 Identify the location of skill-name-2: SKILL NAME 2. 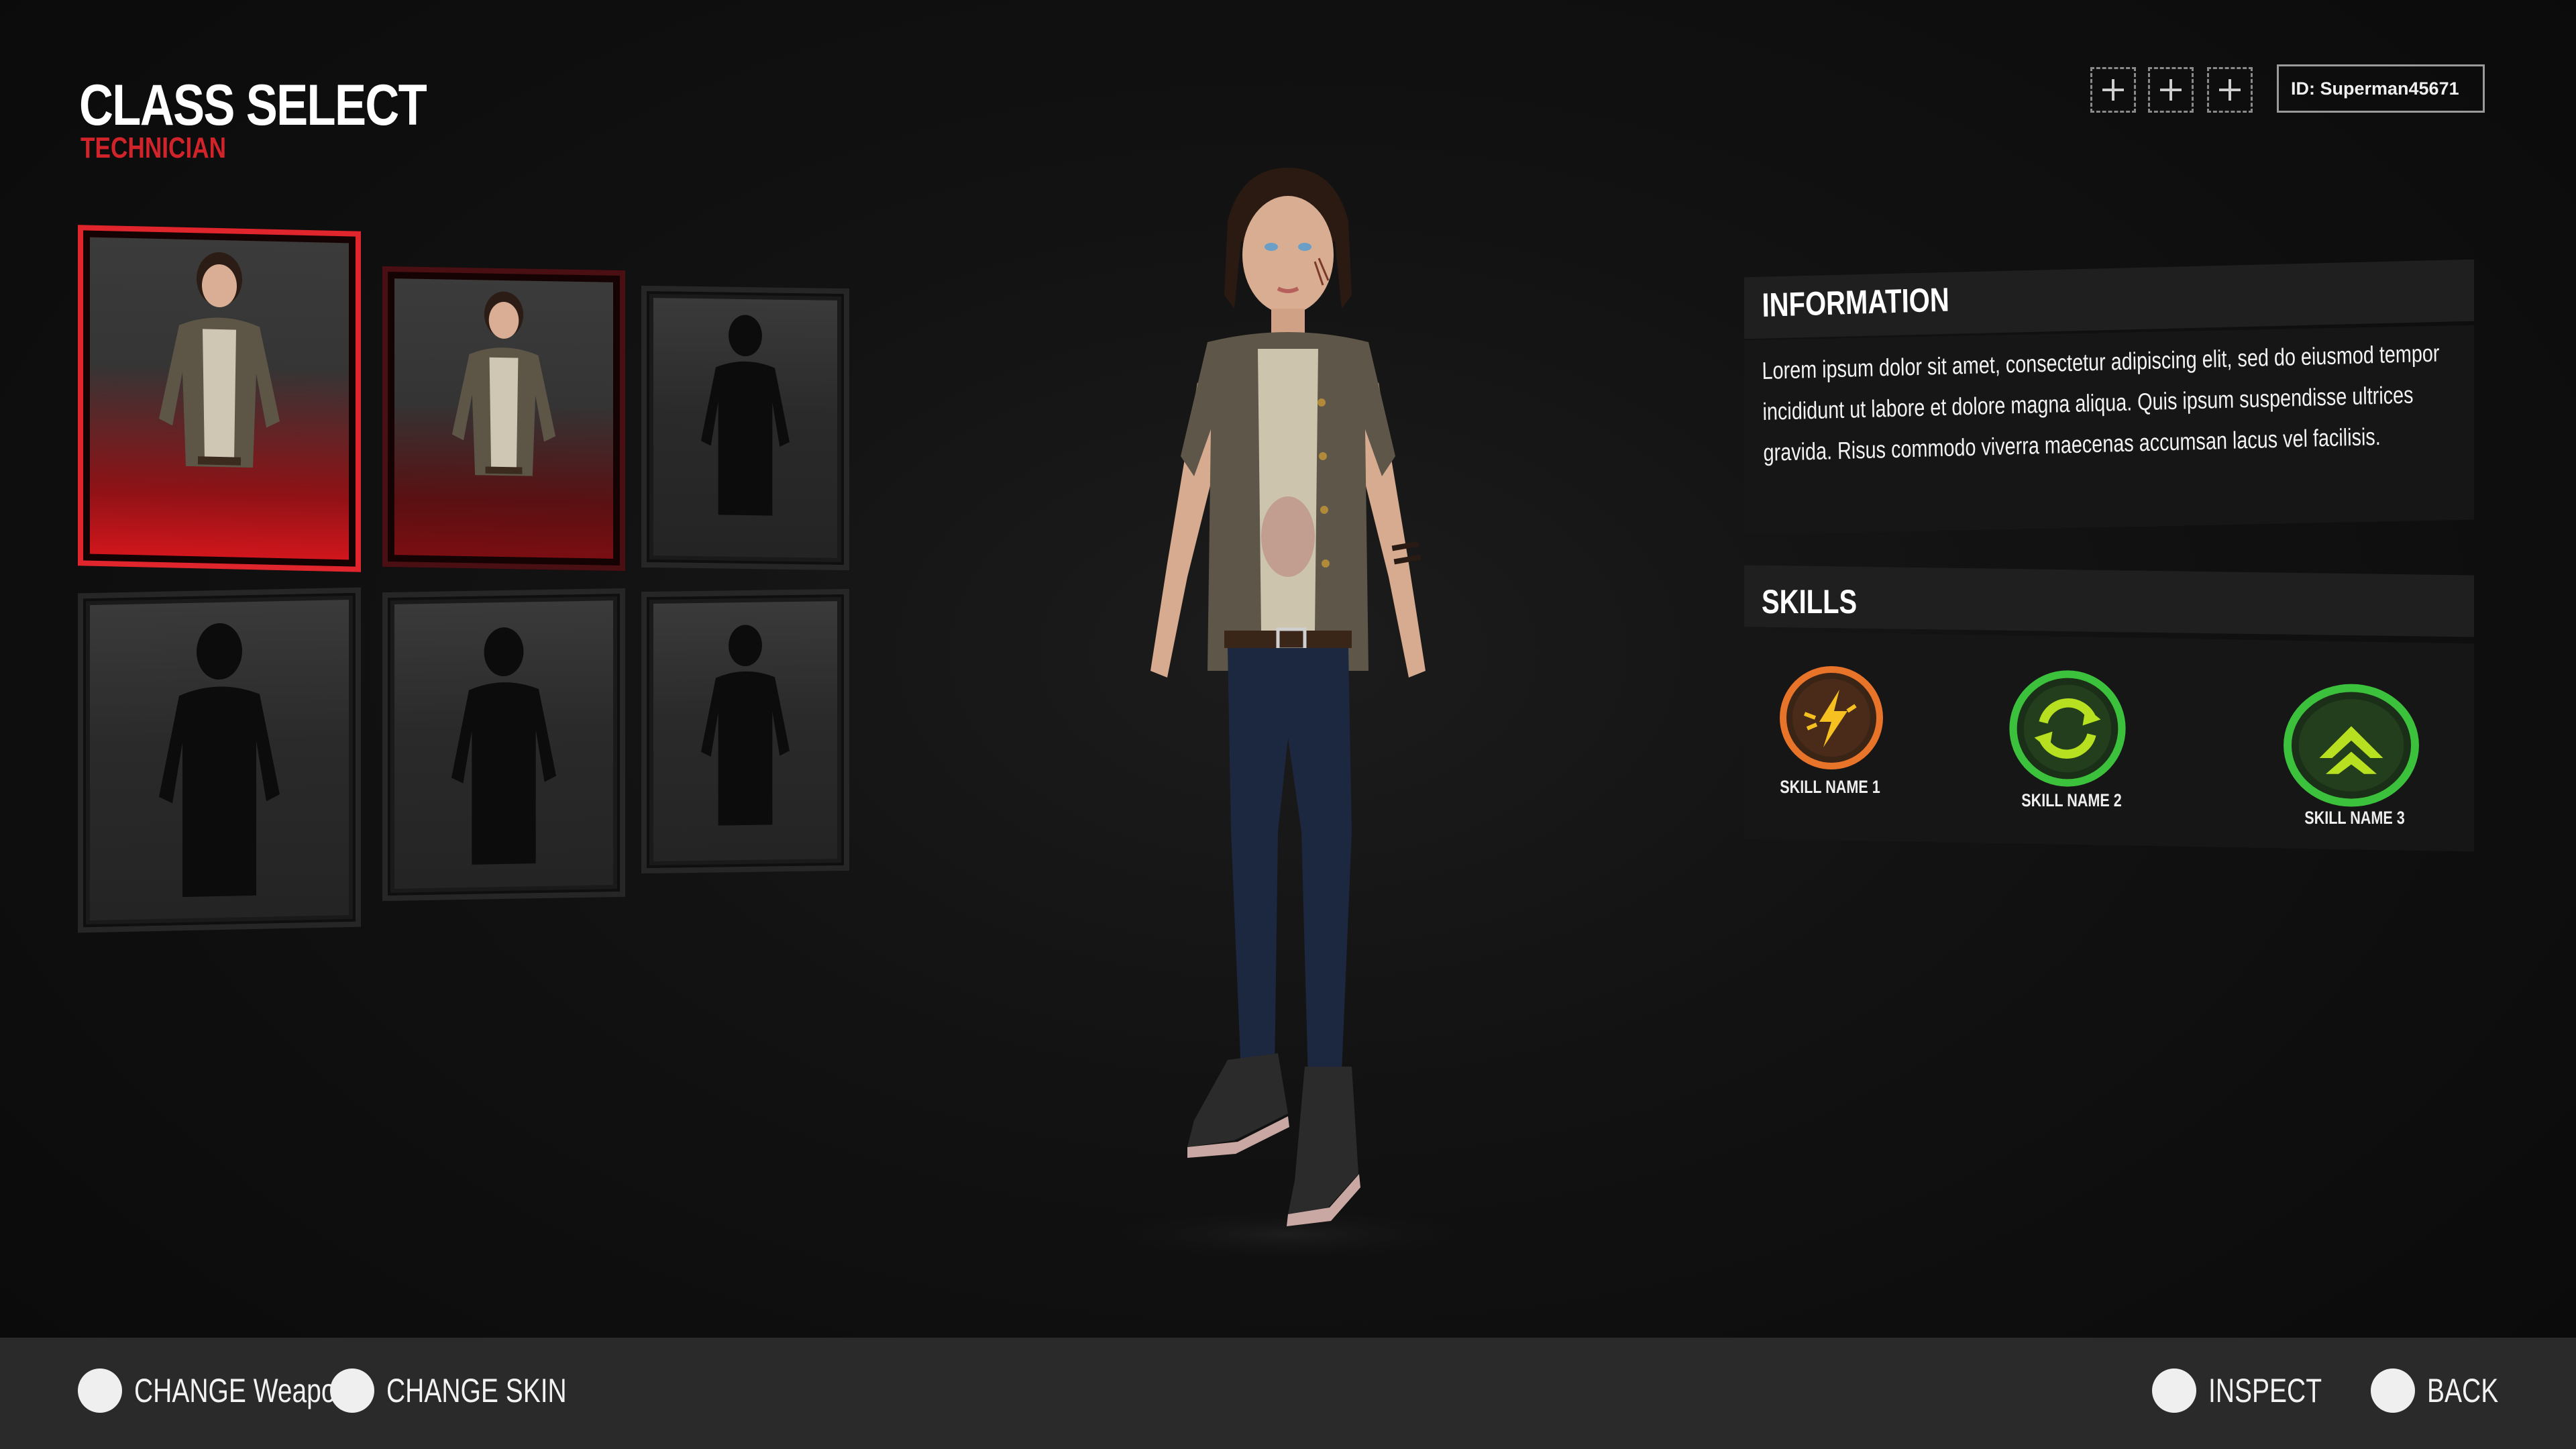
(2071, 800).